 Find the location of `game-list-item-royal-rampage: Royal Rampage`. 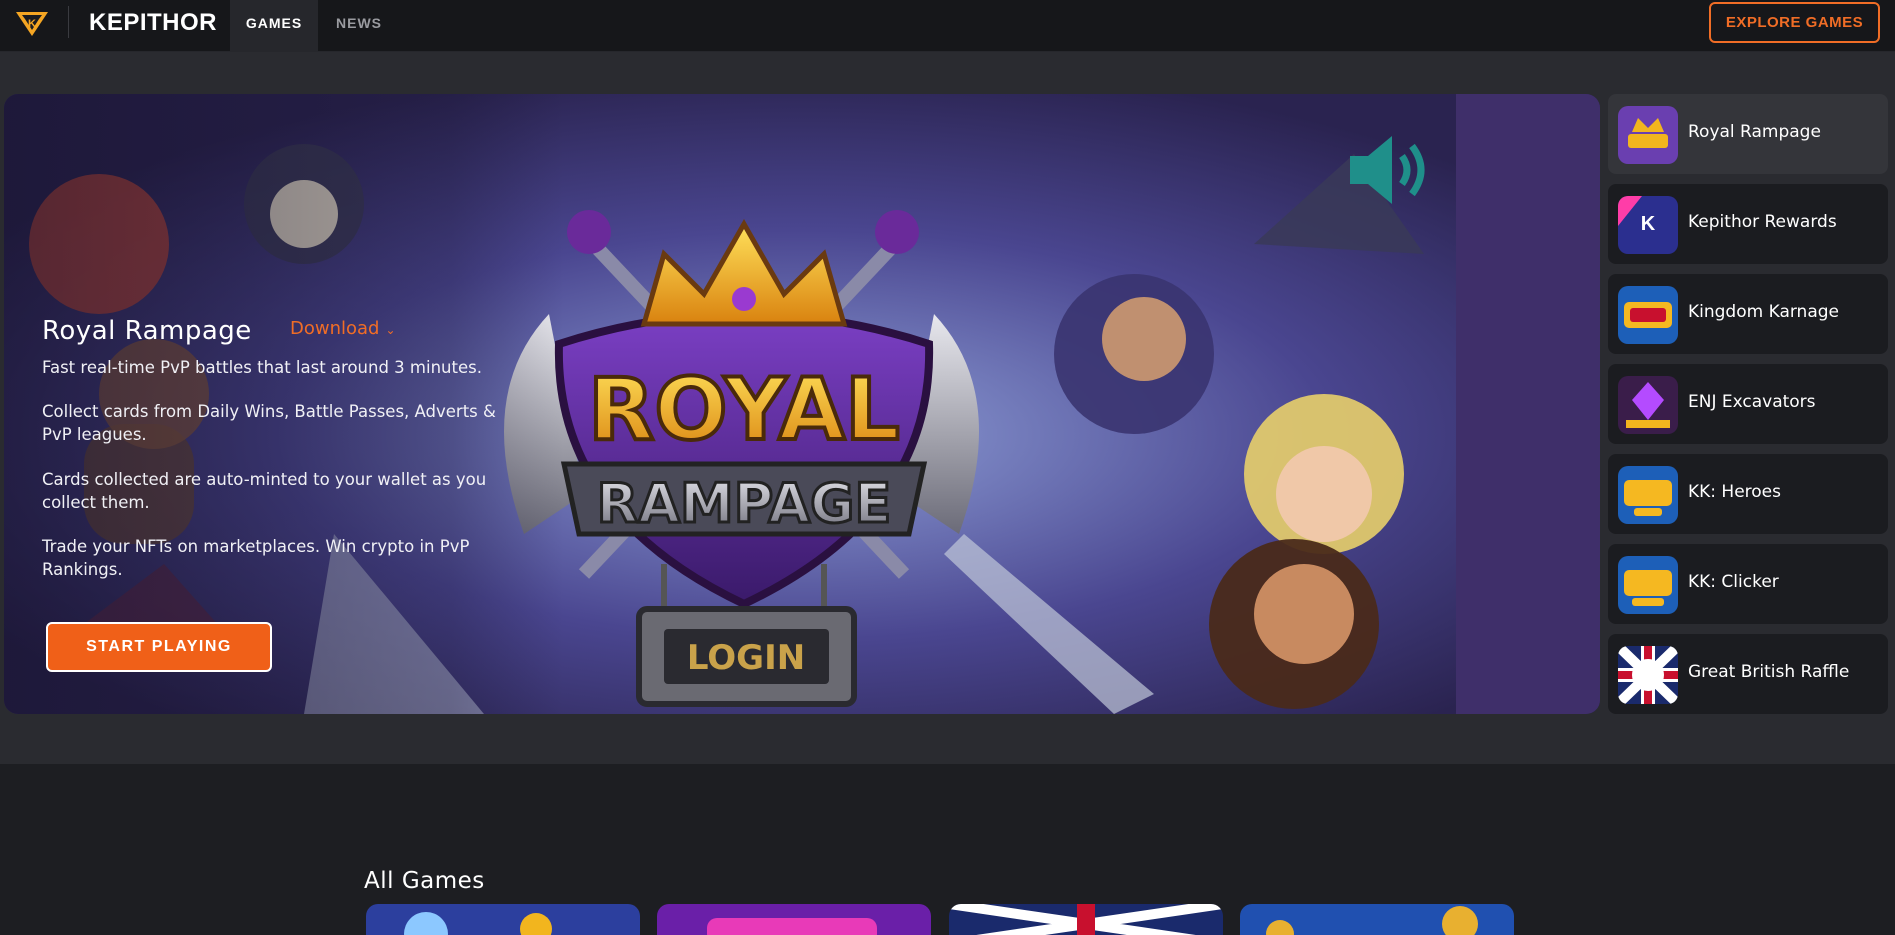

game-list-item-royal-rampage: Royal Rampage is located at coordinates (1748, 134).